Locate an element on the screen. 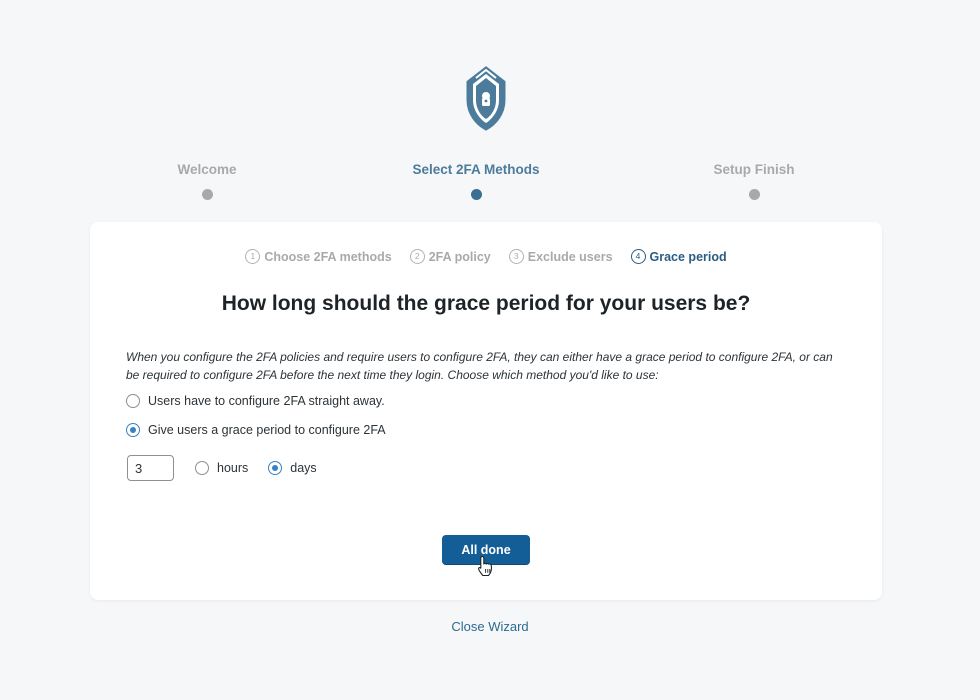 This screenshot has width=980, height=700. grace-period-input is located at coordinates (150, 468).